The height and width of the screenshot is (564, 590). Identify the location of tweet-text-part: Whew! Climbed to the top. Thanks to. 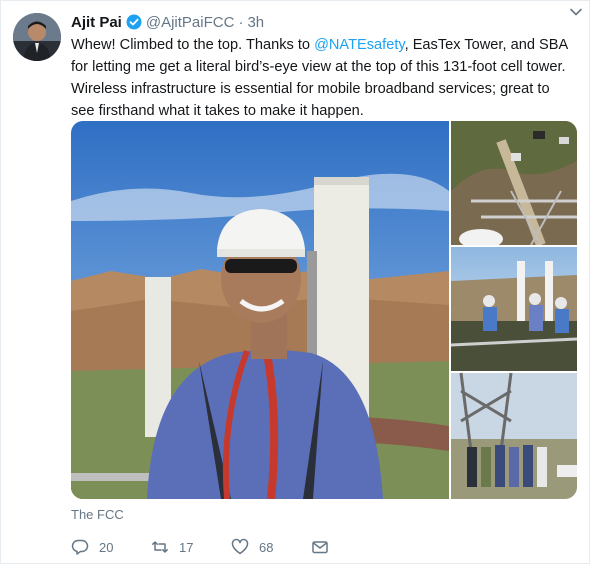
(193, 45).